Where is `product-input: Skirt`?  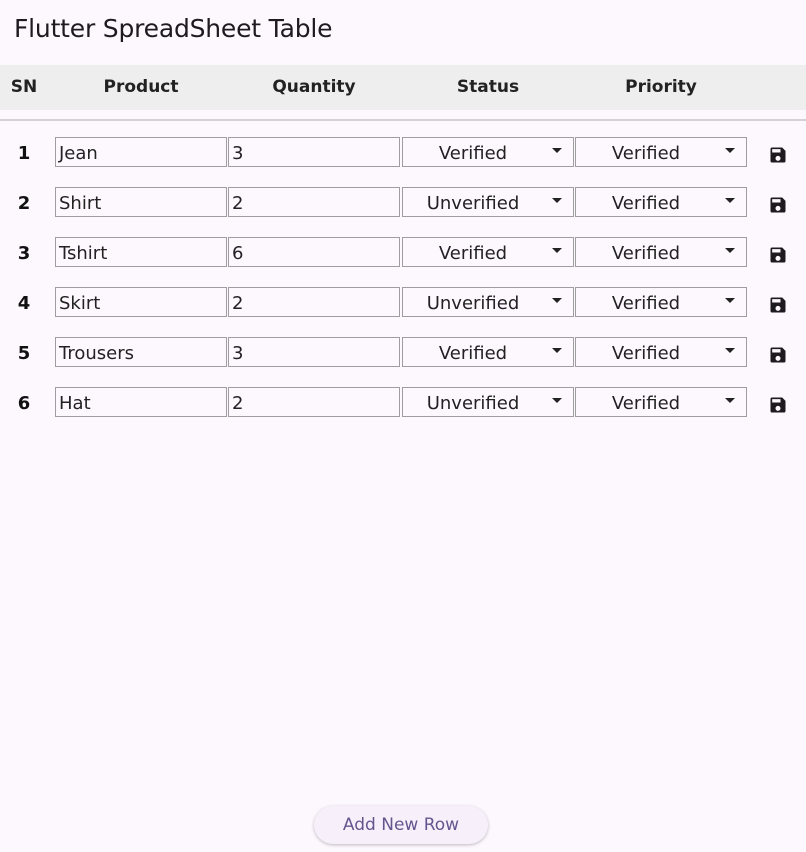
product-input: Skirt is located at coordinates (141, 302).